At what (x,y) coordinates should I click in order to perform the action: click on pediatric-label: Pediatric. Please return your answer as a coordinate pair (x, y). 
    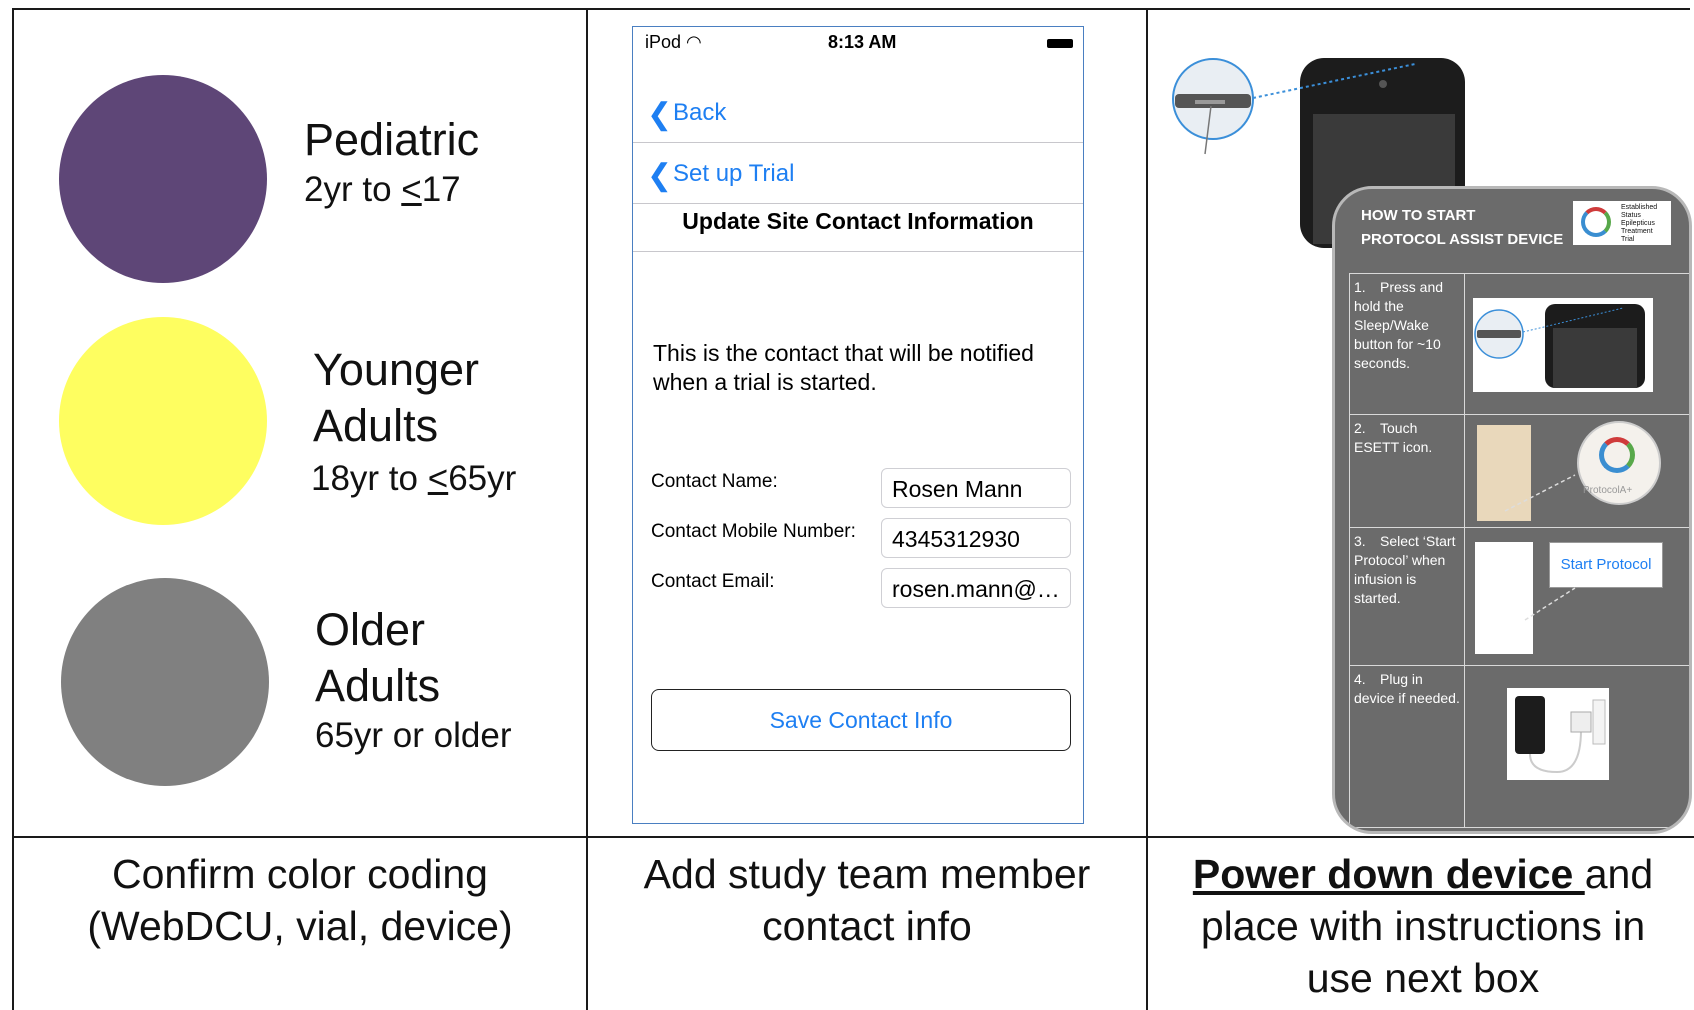
    Looking at the image, I should click on (392, 139).